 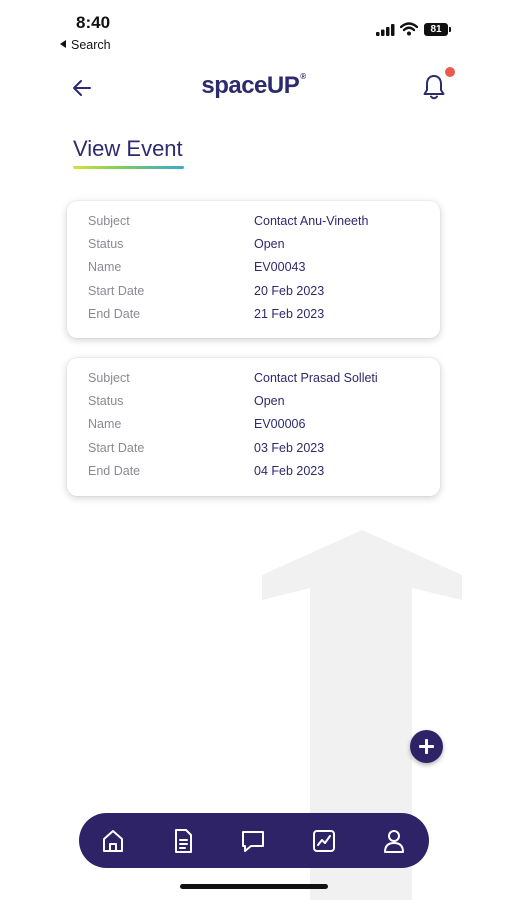 I want to click on event-row-name: Name EV00043, so click(x=253, y=270).